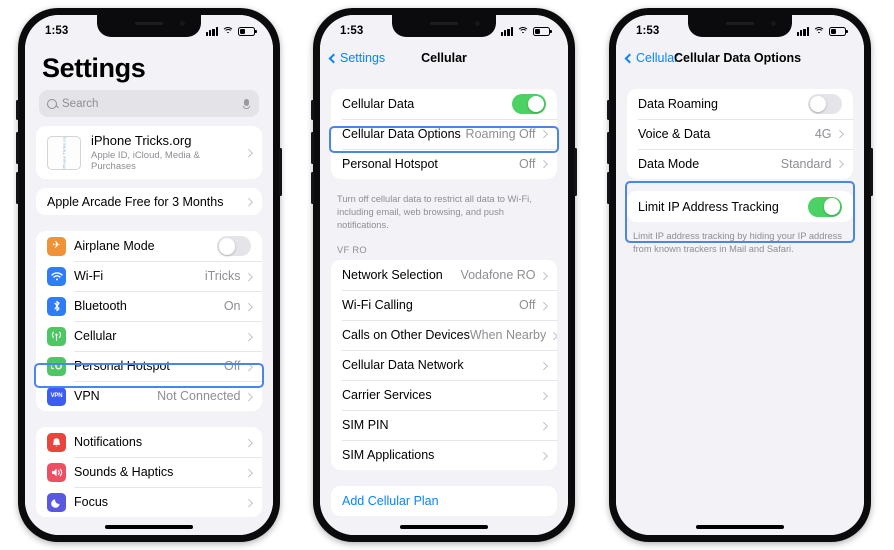  Describe the element at coordinates (444, 58) in the screenshot. I see `navigation-bar: Settings Cellular` at that location.